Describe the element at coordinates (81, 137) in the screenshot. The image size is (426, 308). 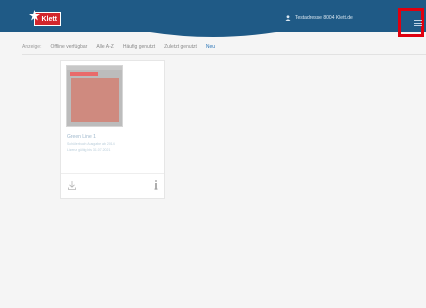
I see `book-title: Green Line 1` at that location.